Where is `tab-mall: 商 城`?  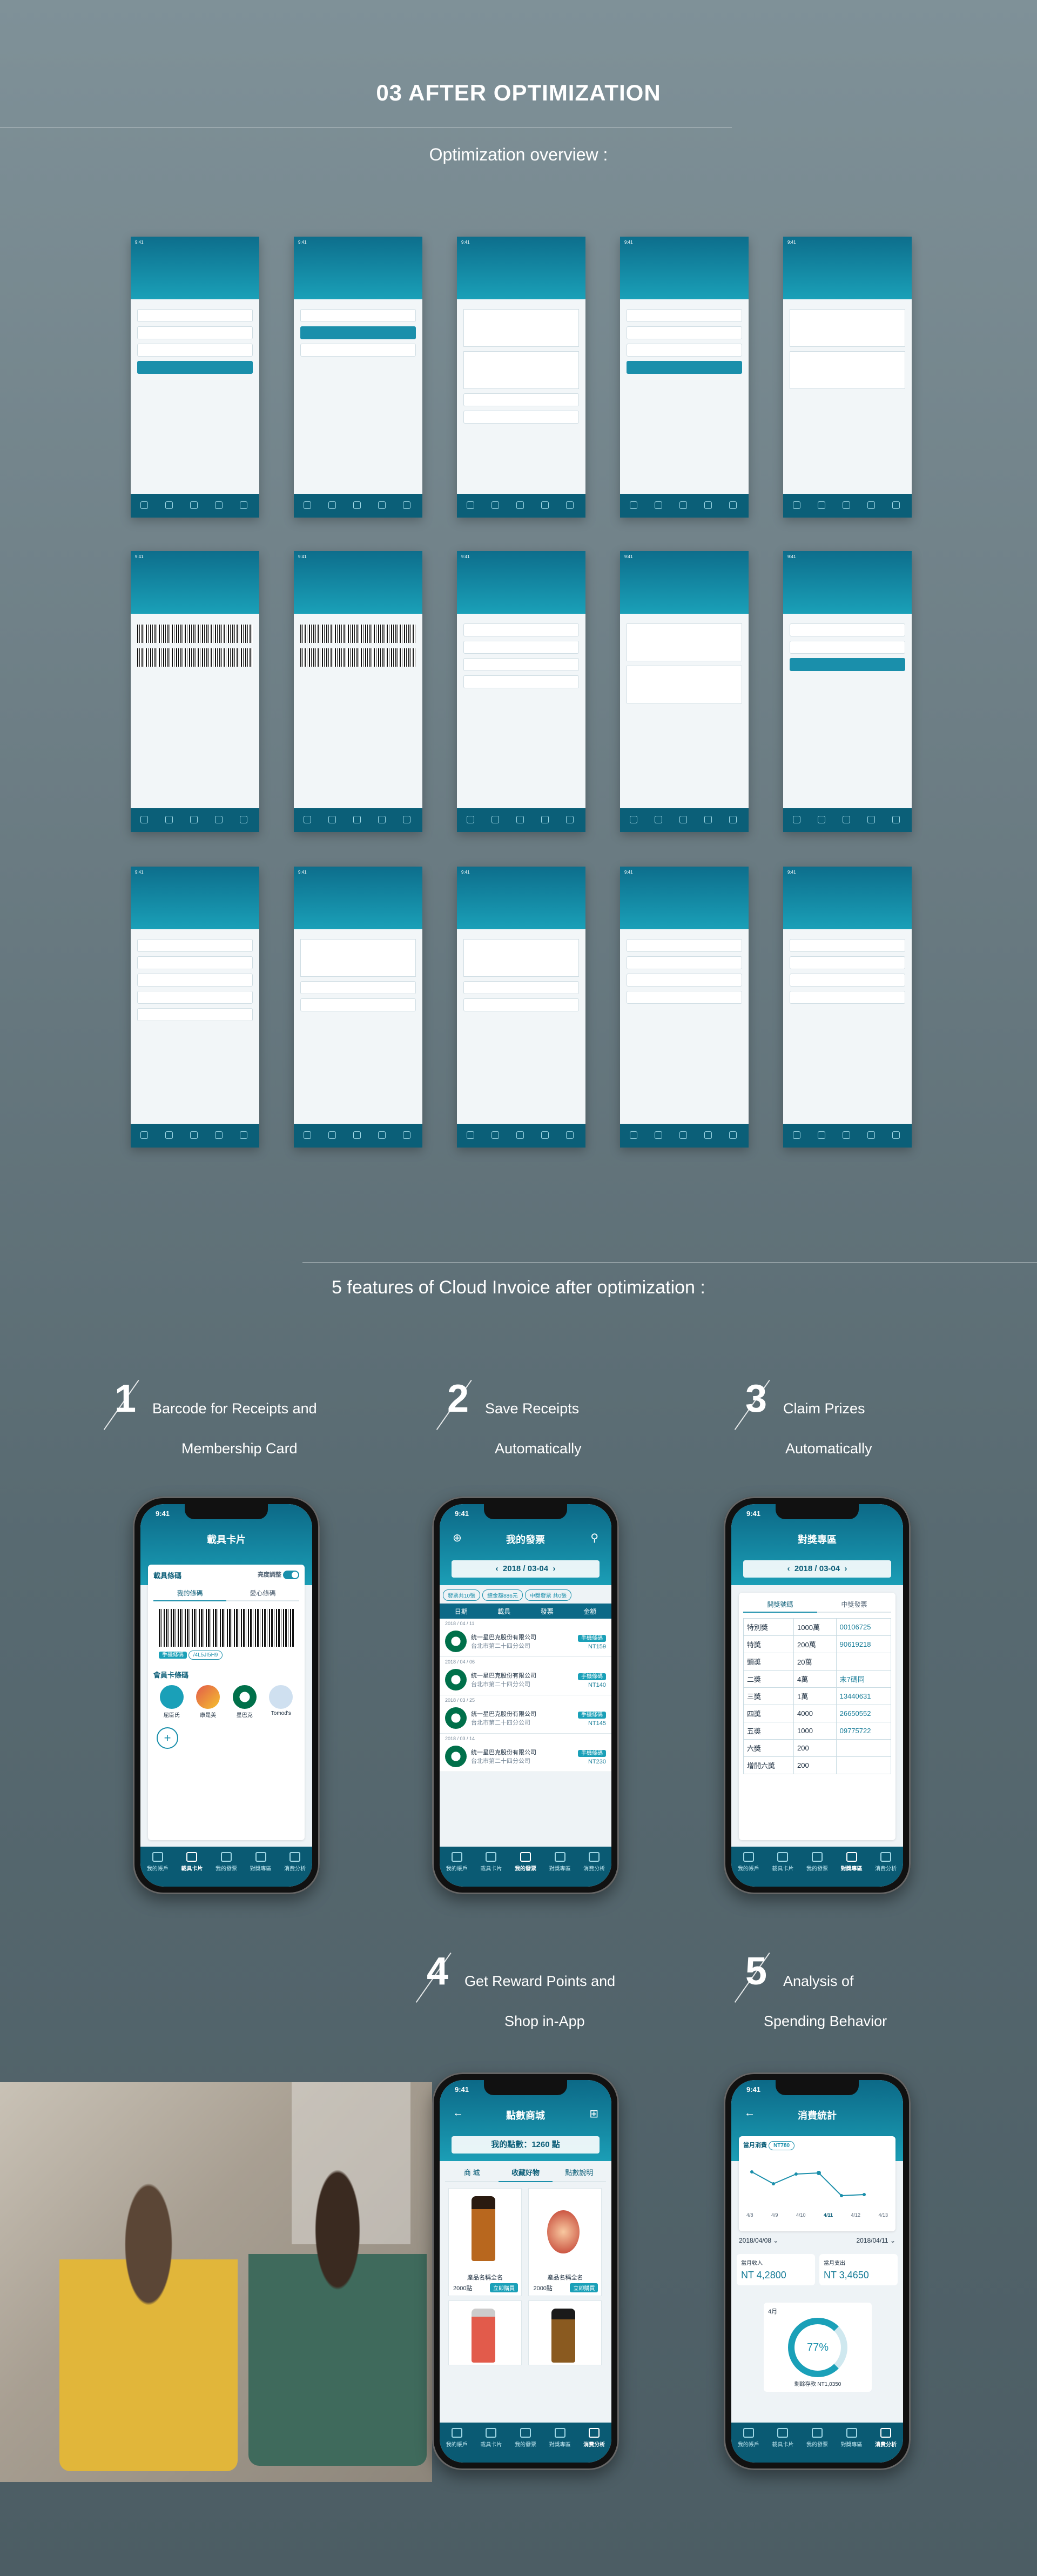 tab-mall: 商 城 is located at coordinates (472, 2172).